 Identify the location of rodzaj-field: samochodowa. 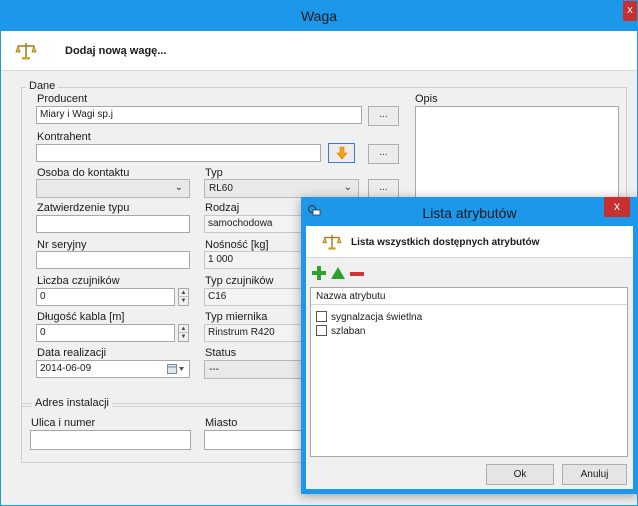
(254, 224).